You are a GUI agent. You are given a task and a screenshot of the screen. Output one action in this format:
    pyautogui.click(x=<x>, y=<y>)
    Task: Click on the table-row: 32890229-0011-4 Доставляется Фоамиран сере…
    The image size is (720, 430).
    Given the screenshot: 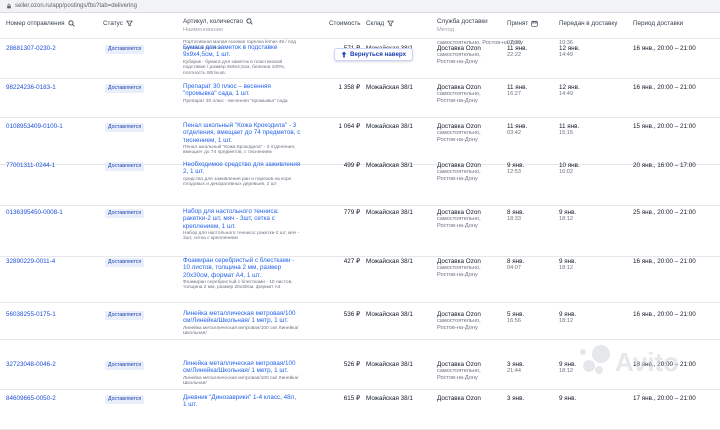 What is the action you would take?
    pyautogui.click(x=360, y=277)
    